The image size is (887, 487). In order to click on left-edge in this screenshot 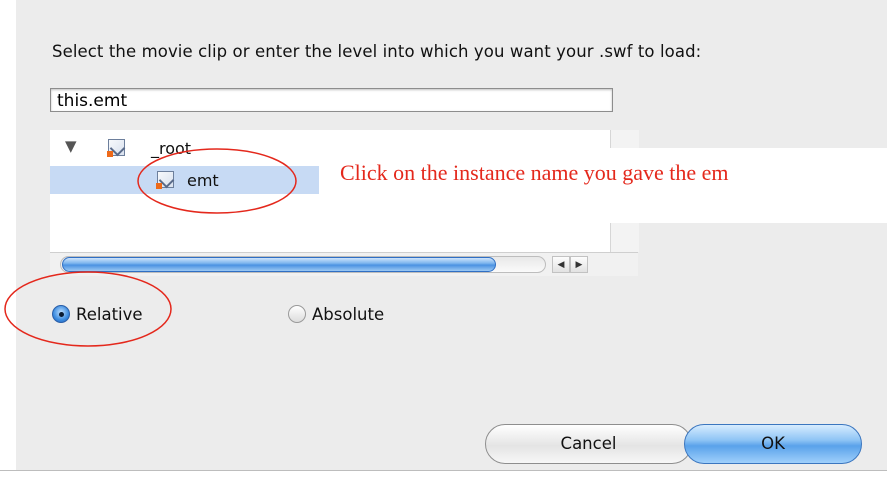, I will do `click(8, 243)`.